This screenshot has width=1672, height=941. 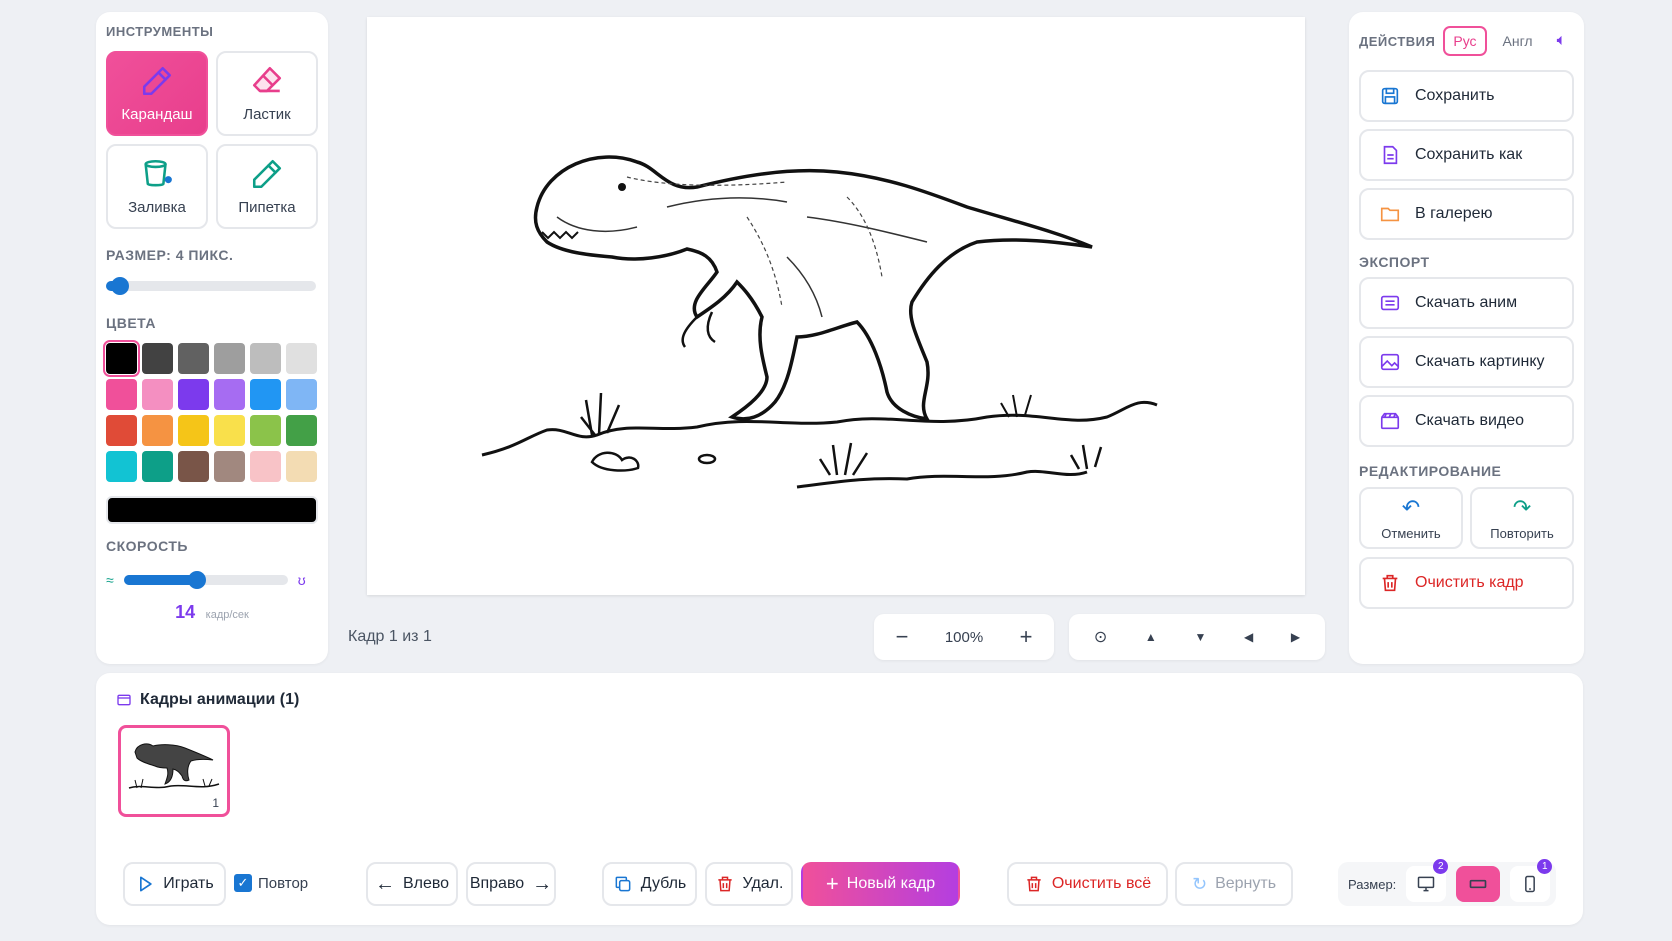 What do you see at coordinates (1248, 637) in the screenshot?
I see `pan-left-icon: ◀` at bounding box center [1248, 637].